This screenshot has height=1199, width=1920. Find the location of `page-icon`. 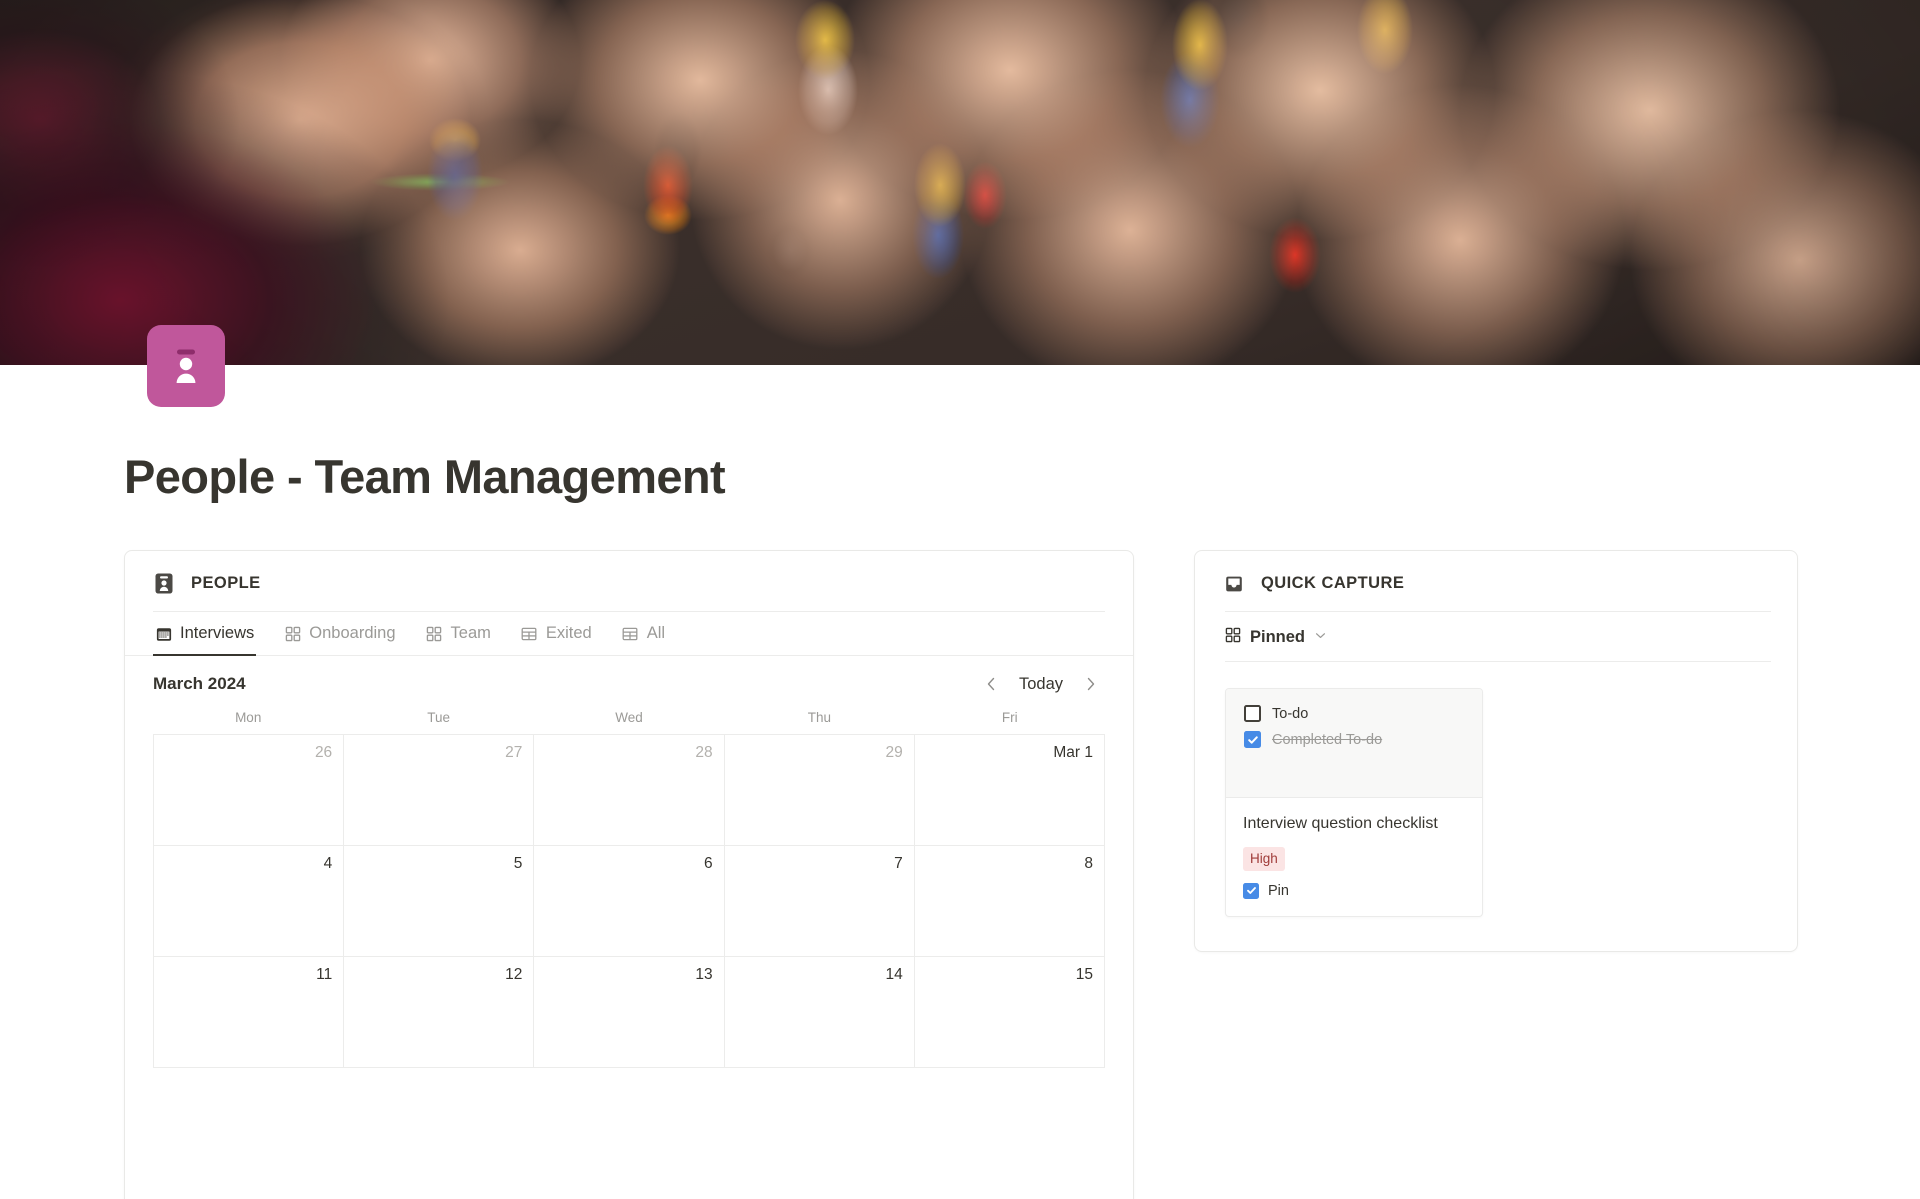

page-icon is located at coordinates (186, 366).